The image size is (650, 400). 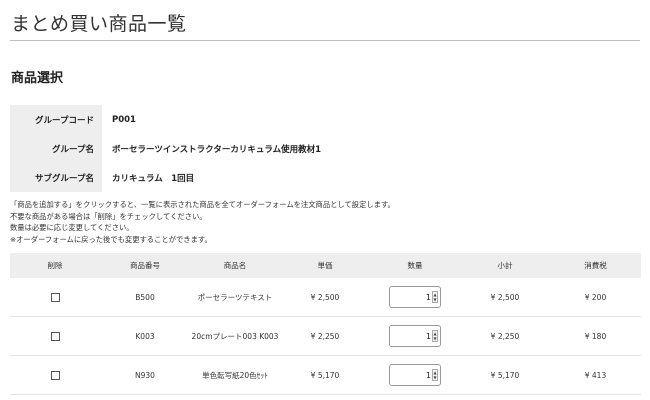 I want to click on group-code-row: グループコード P001, so click(x=165, y=119).